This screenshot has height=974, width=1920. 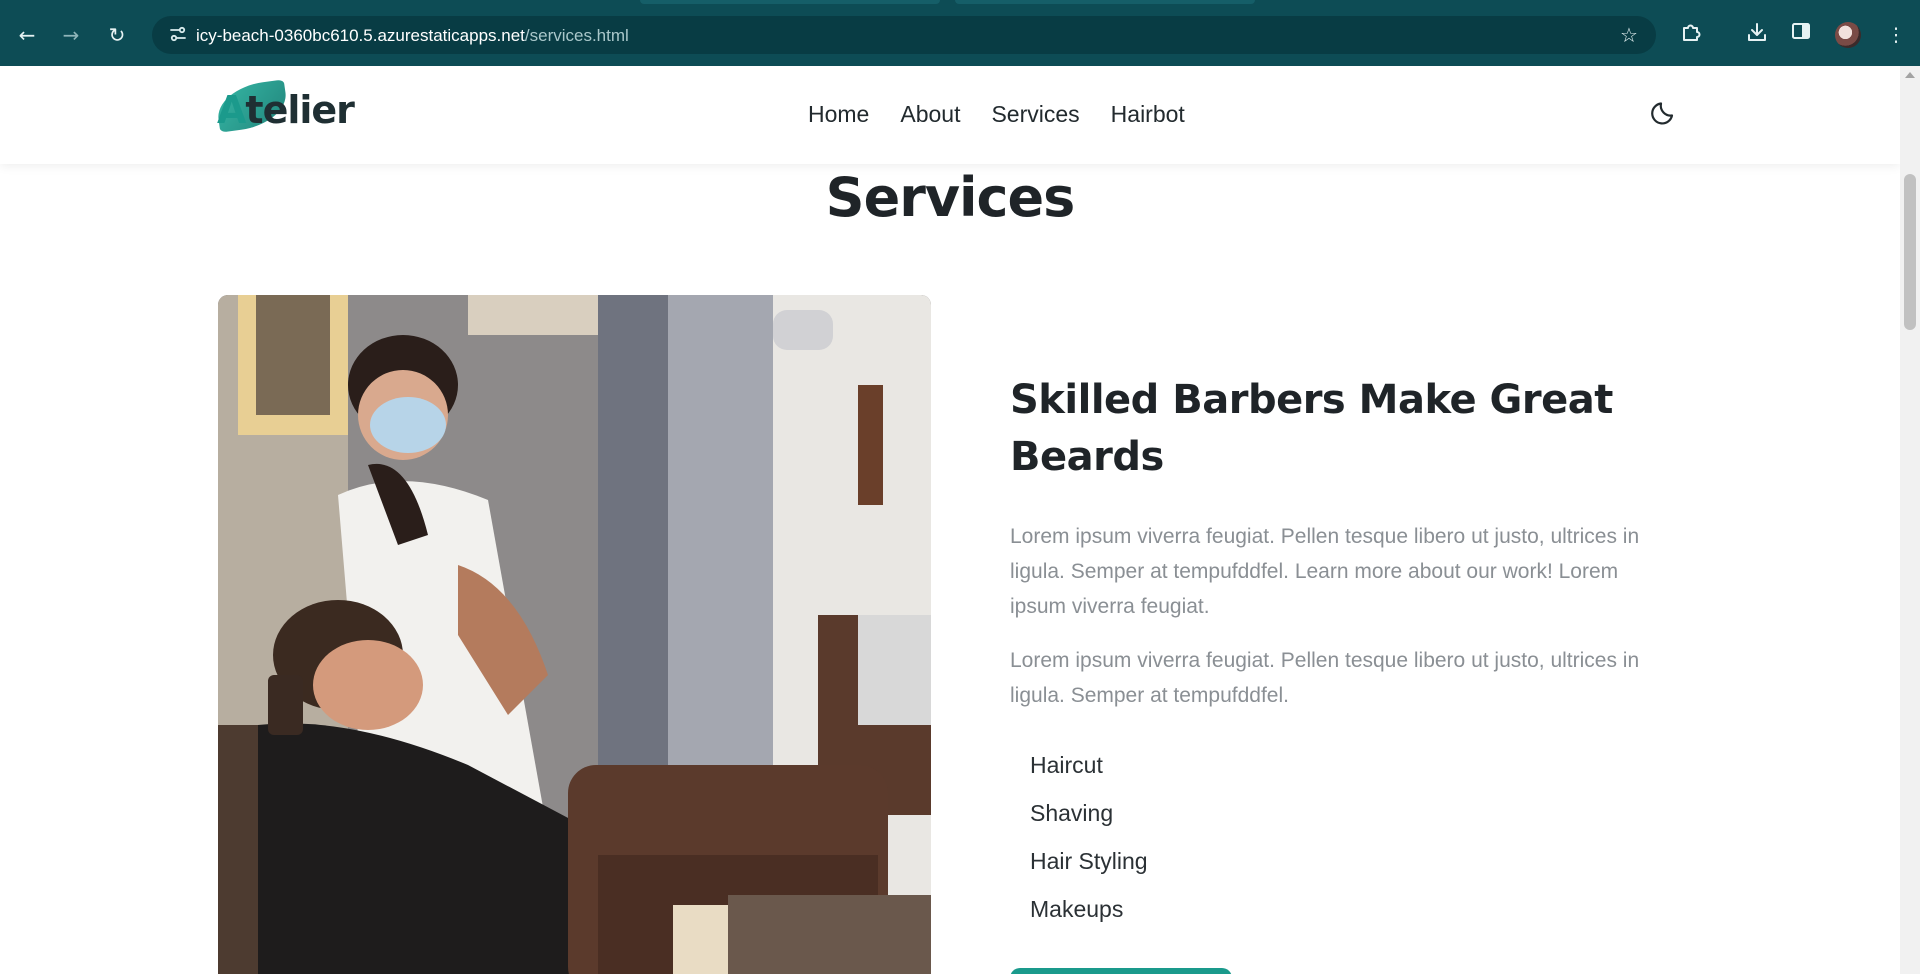 I want to click on star-icon: ☆, so click(x=1629, y=35).